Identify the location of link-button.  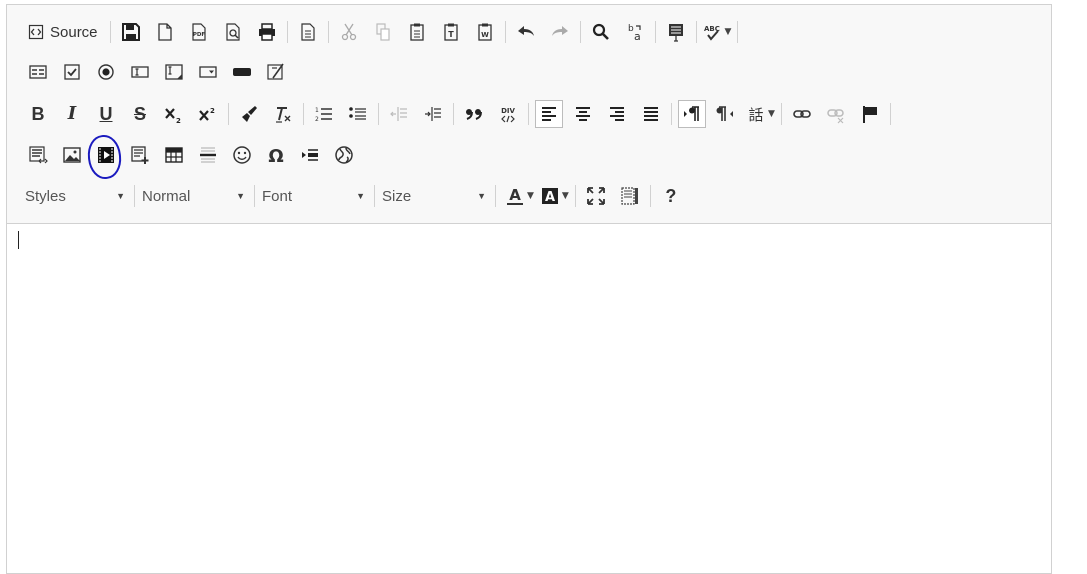
(802, 114).